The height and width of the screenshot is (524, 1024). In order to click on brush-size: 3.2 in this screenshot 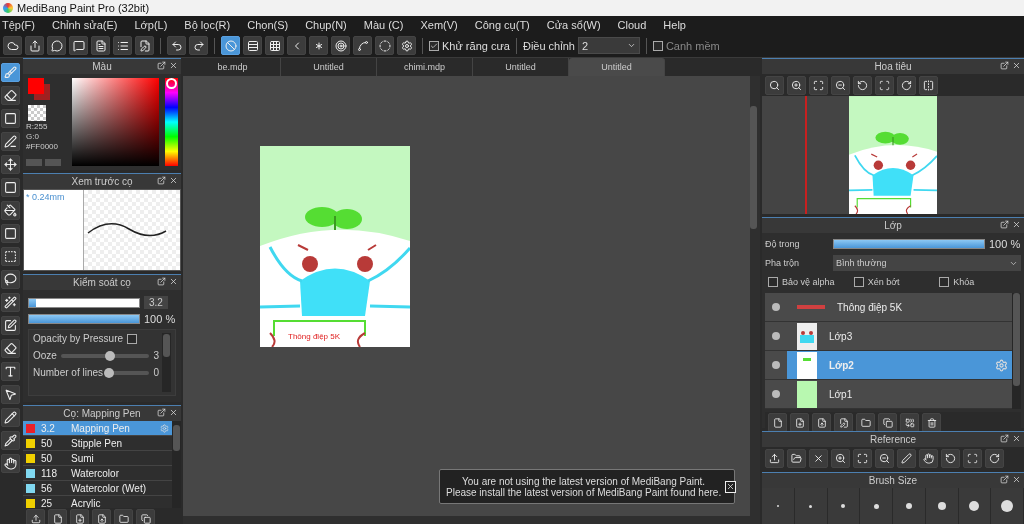, I will do `click(48, 428)`.